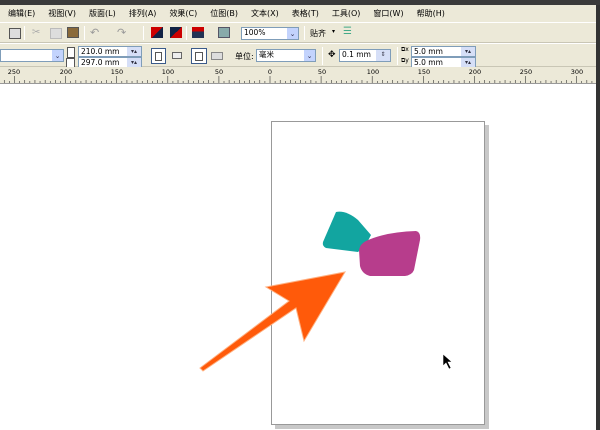 The width and height of the screenshot is (600, 430). What do you see at coordinates (447, 361) in the screenshot?
I see `mouse-cursor-icon` at bounding box center [447, 361].